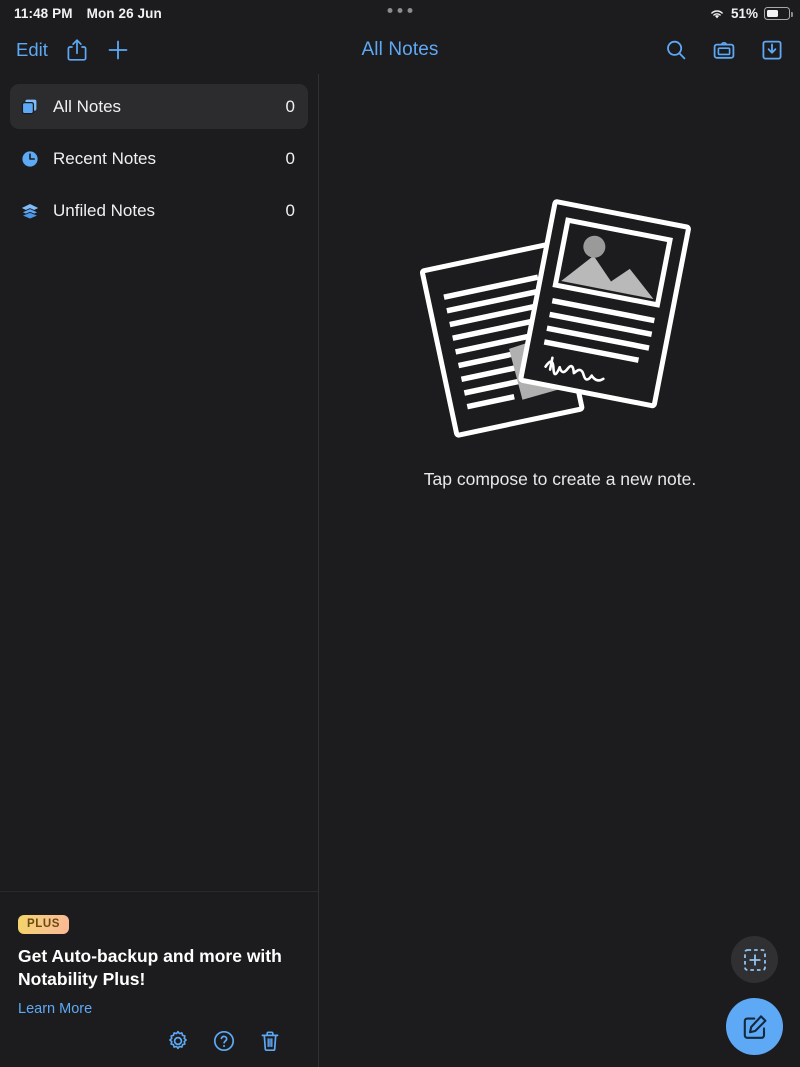  What do you see at coordinates (104, 210) in the screenshot?
I see `sidebar-item-label: Unfiled Notes` at bounding box center [104, 210].